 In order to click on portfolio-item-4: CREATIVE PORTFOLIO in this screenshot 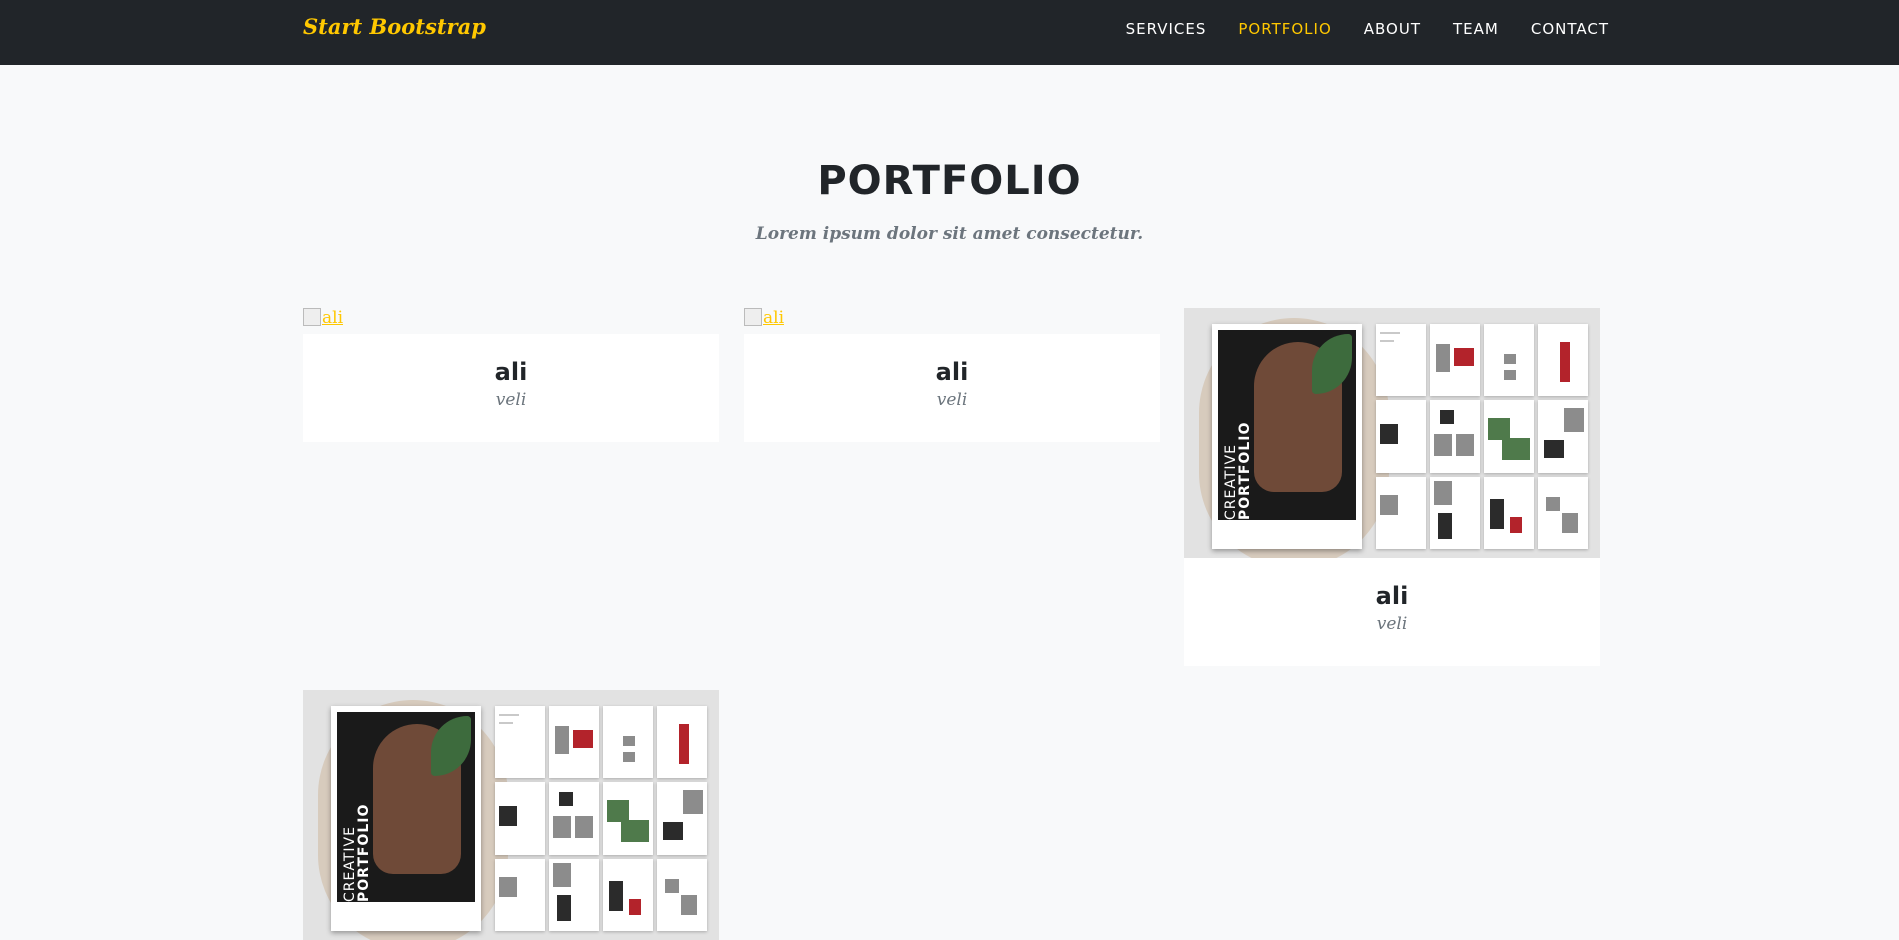, I will do `click(511, 815)`.